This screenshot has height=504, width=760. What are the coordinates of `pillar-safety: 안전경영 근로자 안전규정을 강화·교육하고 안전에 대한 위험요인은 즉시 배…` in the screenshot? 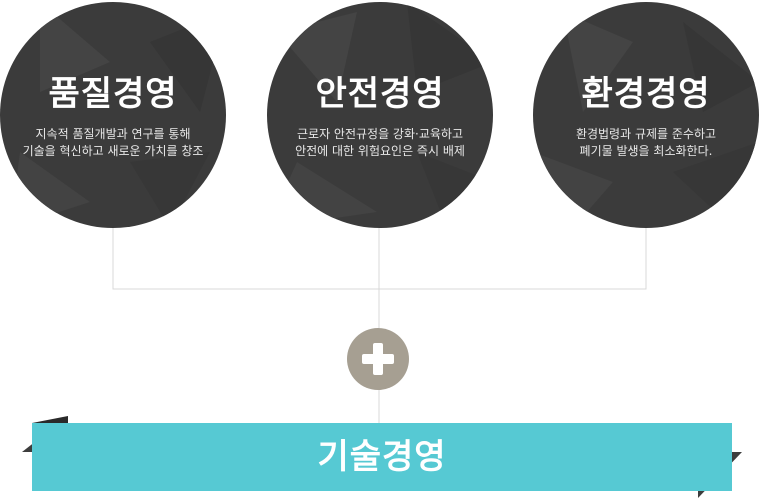 It's located at (380, 115).